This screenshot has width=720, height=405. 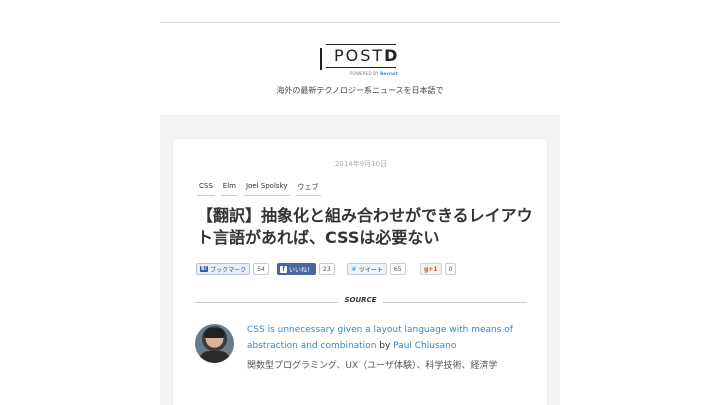 I want to click on tag-web: ウェブ, so click(x=308, y=188).